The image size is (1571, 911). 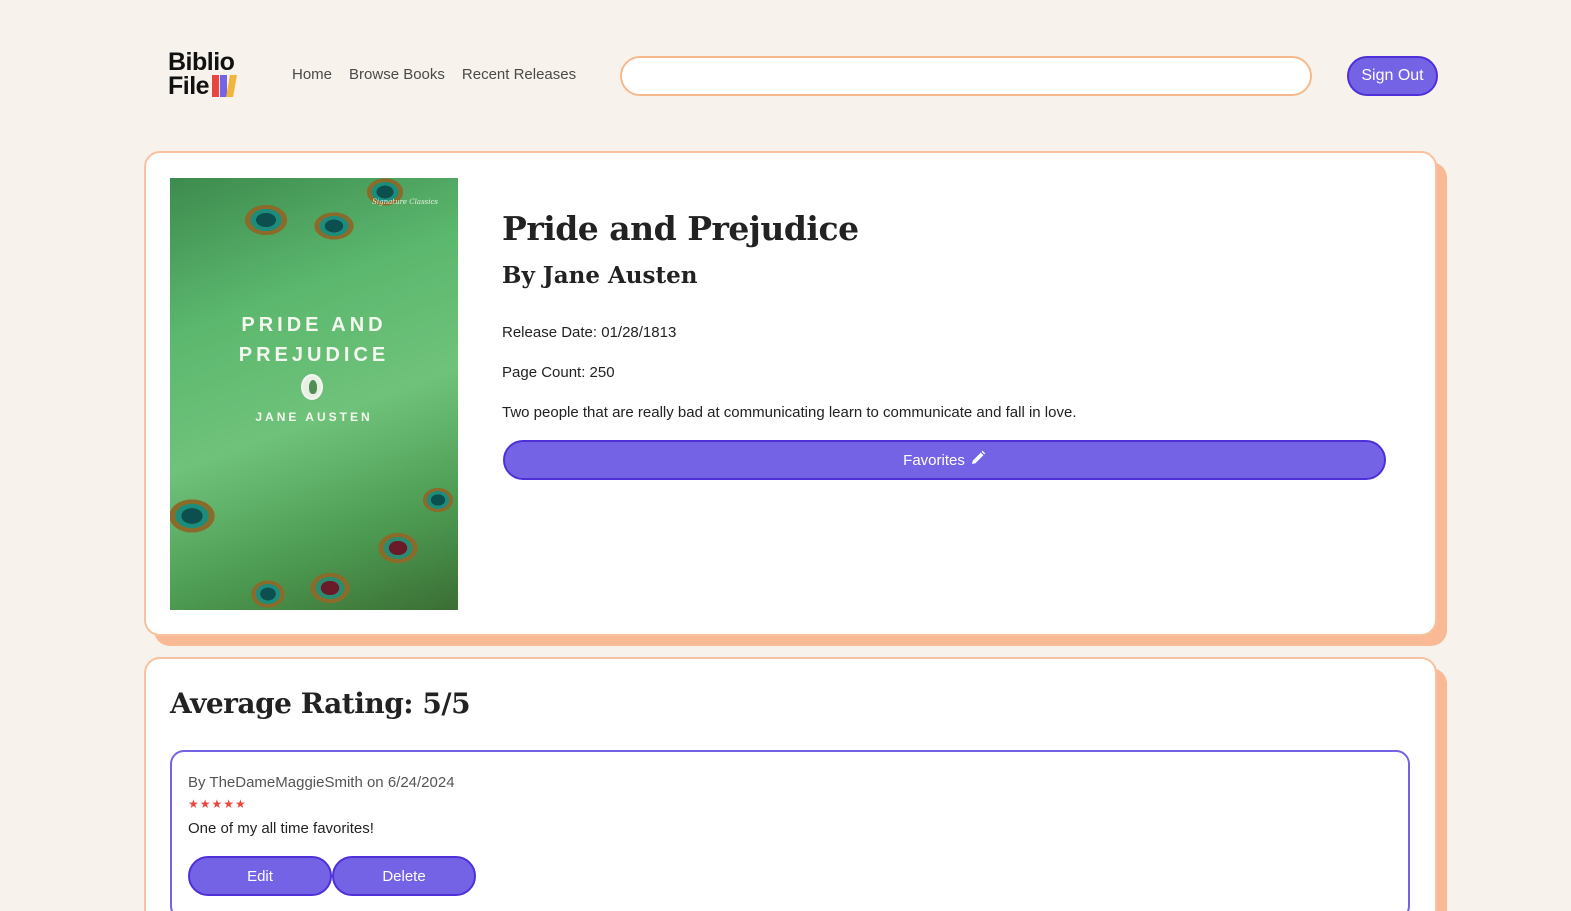 What do you see at coordinates (680, 228) in the screenshot?
I see `book-title: Pride and Prejudice` at bounding box center [680, 228].